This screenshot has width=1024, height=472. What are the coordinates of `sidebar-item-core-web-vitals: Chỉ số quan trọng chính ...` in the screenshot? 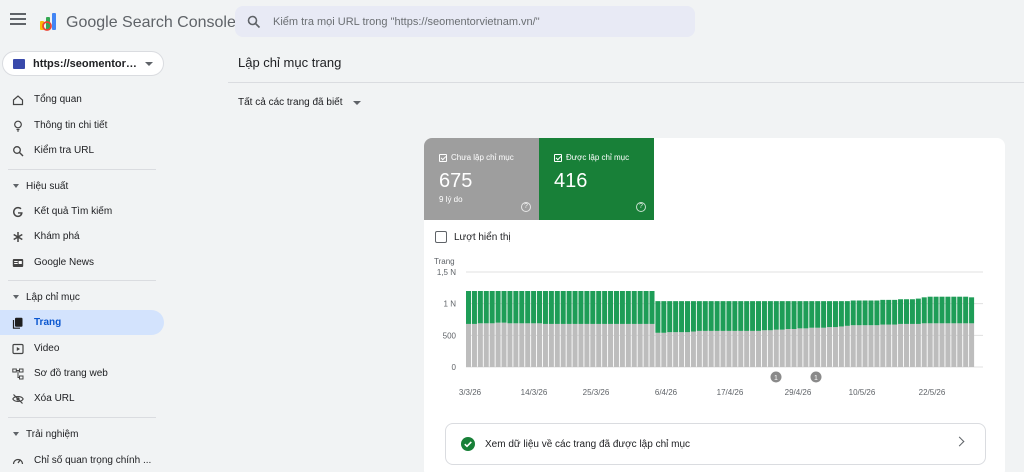 It's located at (82, 460).